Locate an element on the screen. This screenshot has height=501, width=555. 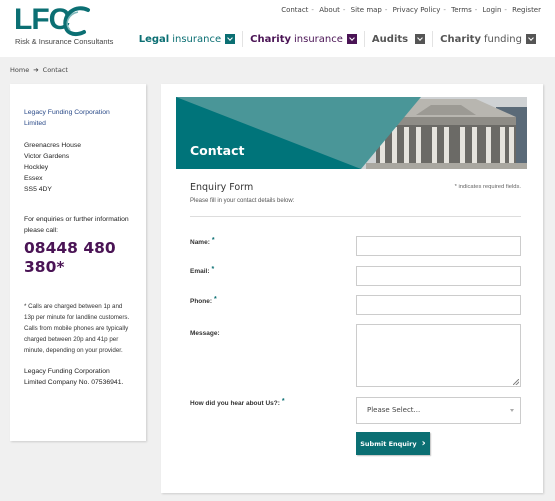
breadcrumb: Home ➔ Contact is located at coordinates (39, 70).